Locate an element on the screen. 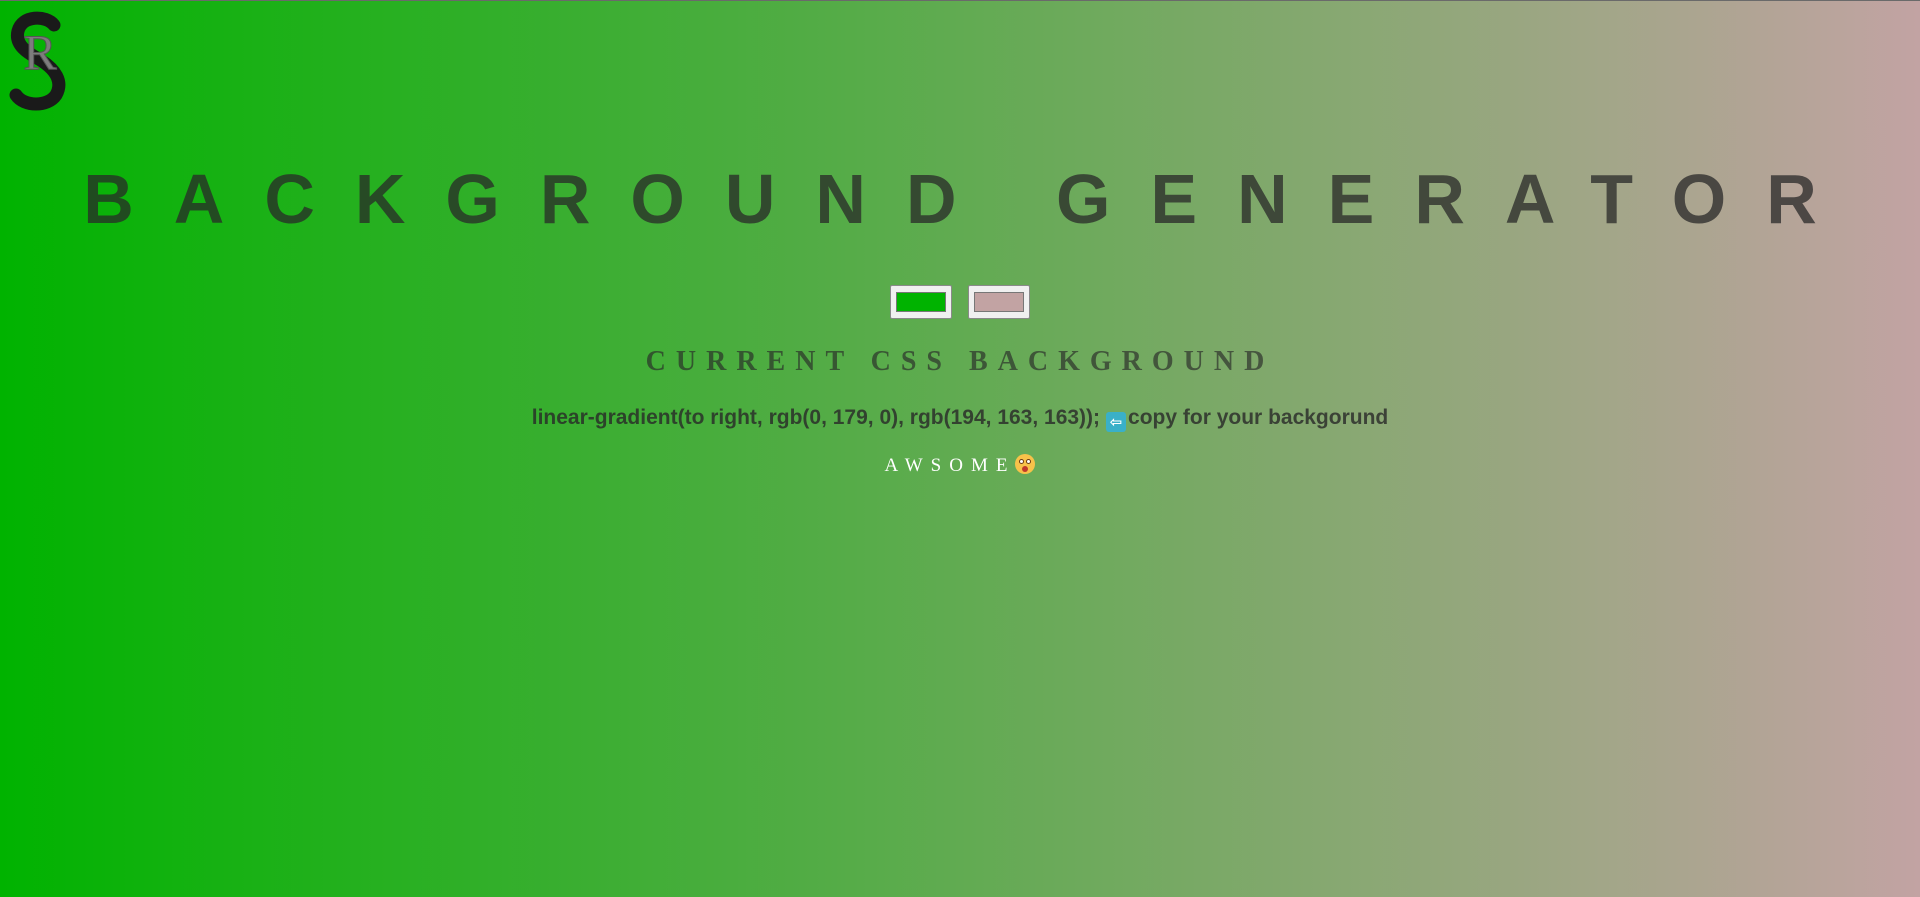  logo-letter: R is located at coordinates (40, 52).